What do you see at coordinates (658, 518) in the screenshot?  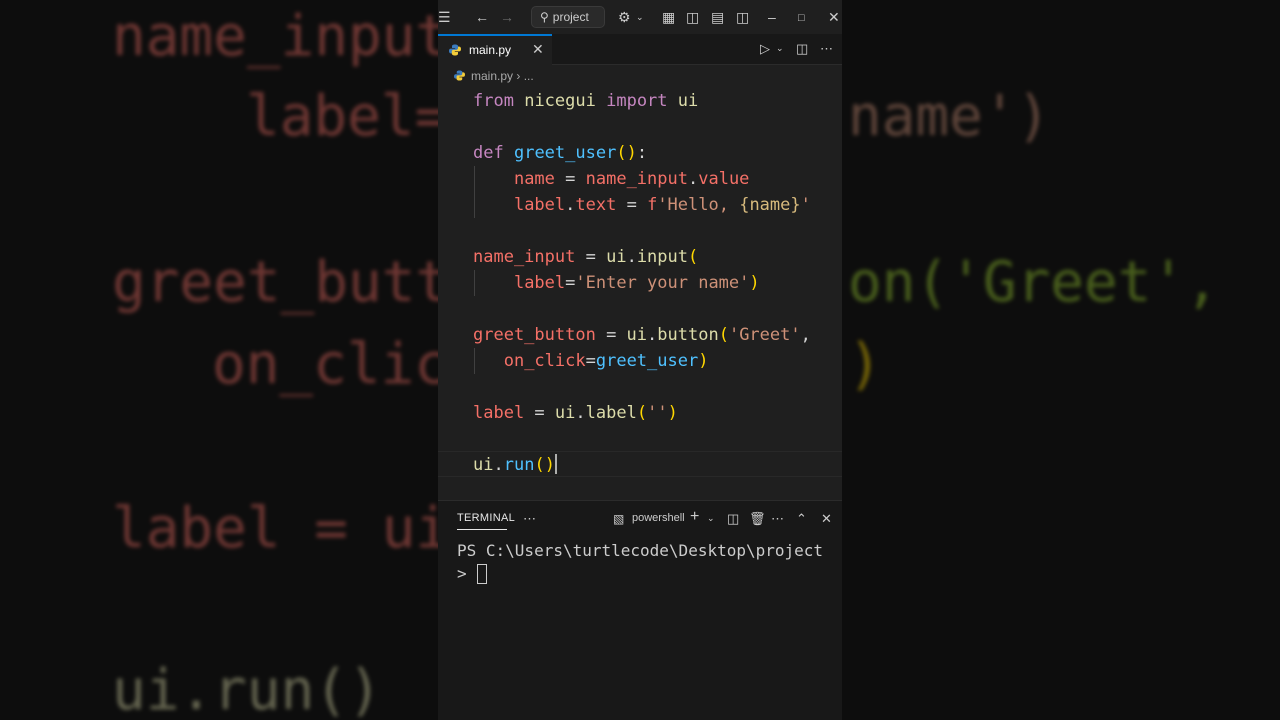 I see `terminal-shell-label: powershell` at bounding box center [658, 518].